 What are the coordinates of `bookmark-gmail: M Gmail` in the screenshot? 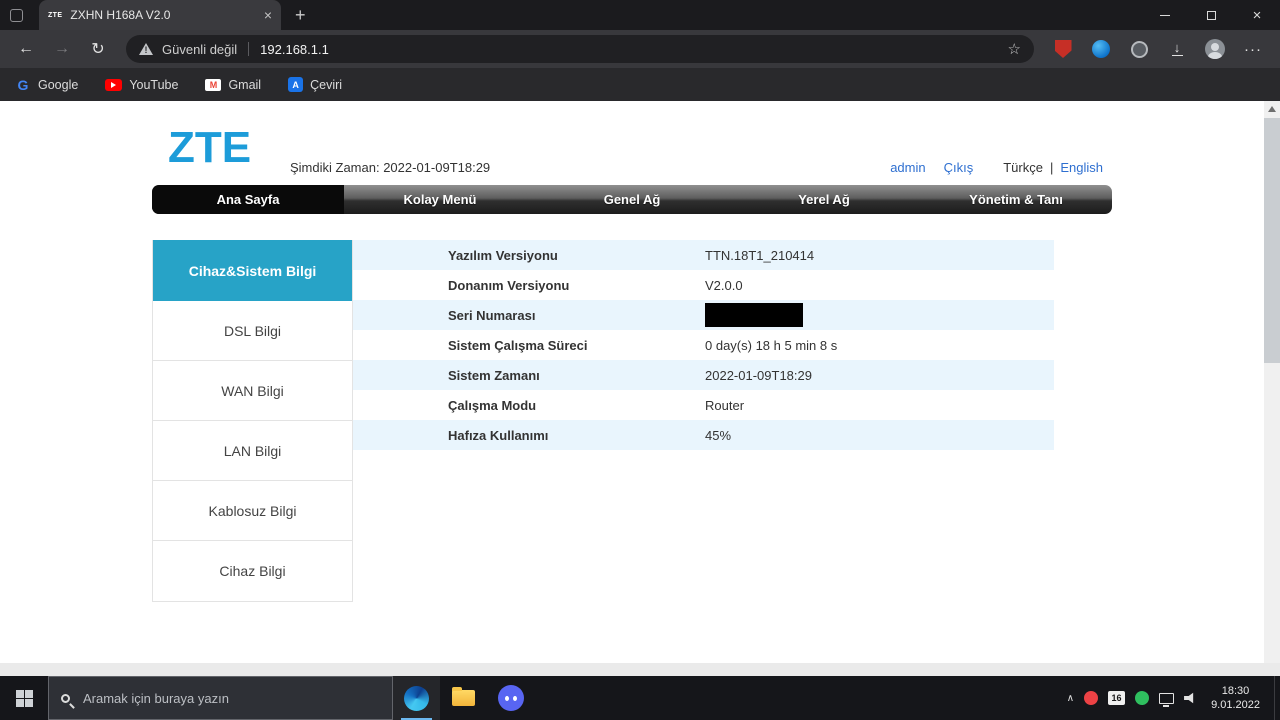 It's located at (233, 85).